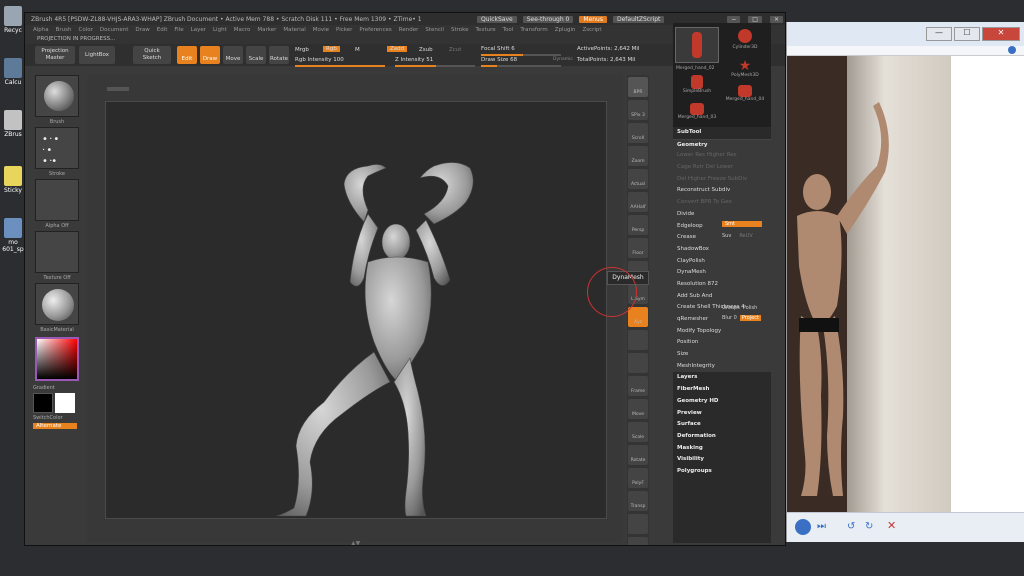 The height and width of the screenshot is (576, 1024). I want to click on right-shelf-button: Scroll, so click(638, 133).